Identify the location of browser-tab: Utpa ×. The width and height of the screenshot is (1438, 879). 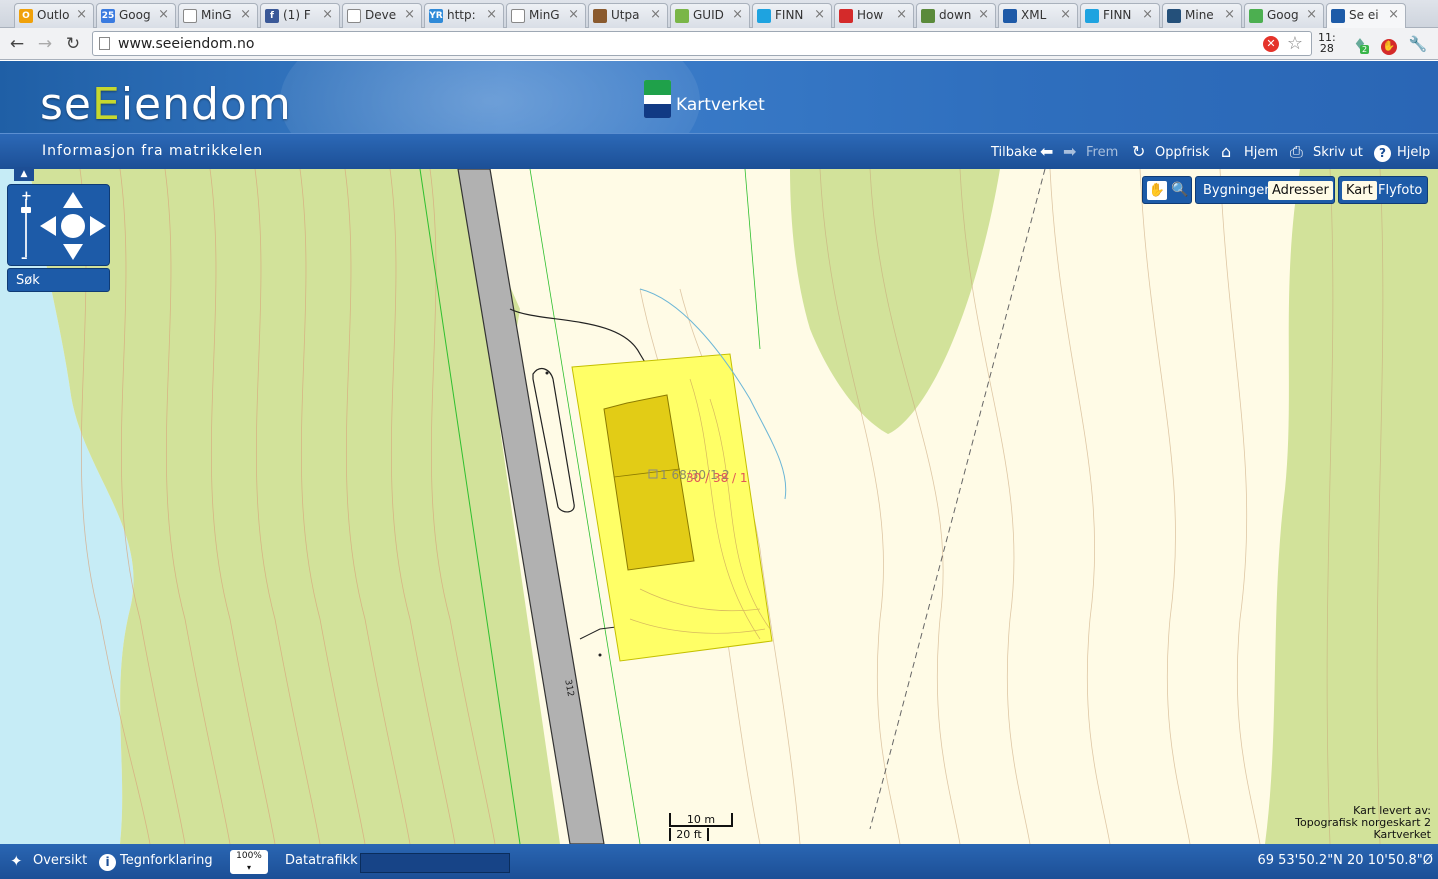
(628, 15).